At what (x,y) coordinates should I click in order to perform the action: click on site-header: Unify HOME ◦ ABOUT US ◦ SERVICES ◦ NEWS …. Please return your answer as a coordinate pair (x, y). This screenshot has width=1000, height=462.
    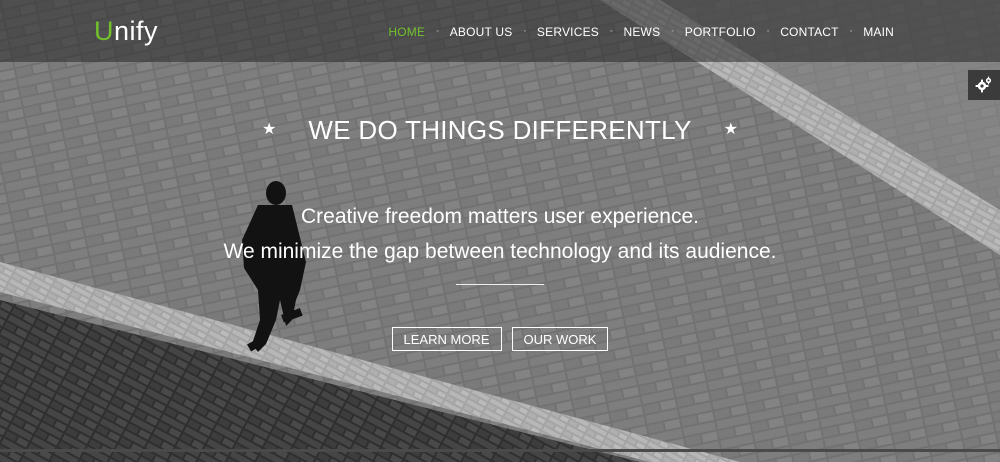
    Looking at the image, I should click on (500, 31).